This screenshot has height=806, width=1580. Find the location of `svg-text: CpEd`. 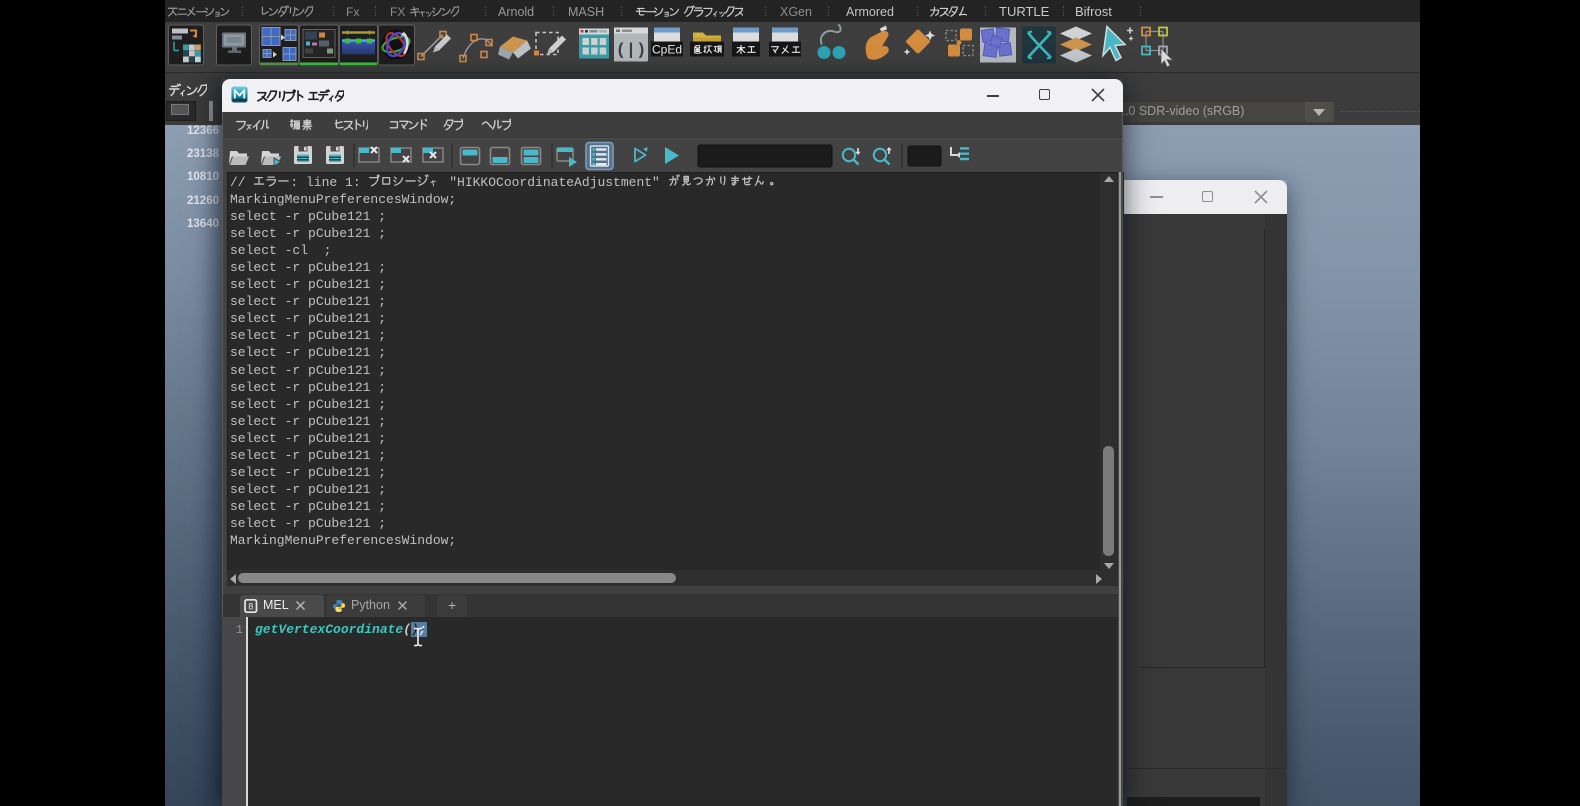

svg-text: CpEd is located at coordinates (667, 50).